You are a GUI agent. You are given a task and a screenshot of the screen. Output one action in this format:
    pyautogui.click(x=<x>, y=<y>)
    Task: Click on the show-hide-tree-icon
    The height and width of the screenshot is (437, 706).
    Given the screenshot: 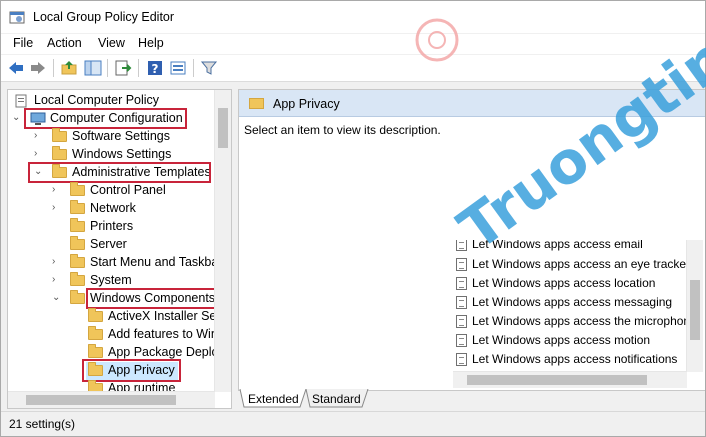 What is the action you would take?
    pyautogui.click(x=93, y=68)
    